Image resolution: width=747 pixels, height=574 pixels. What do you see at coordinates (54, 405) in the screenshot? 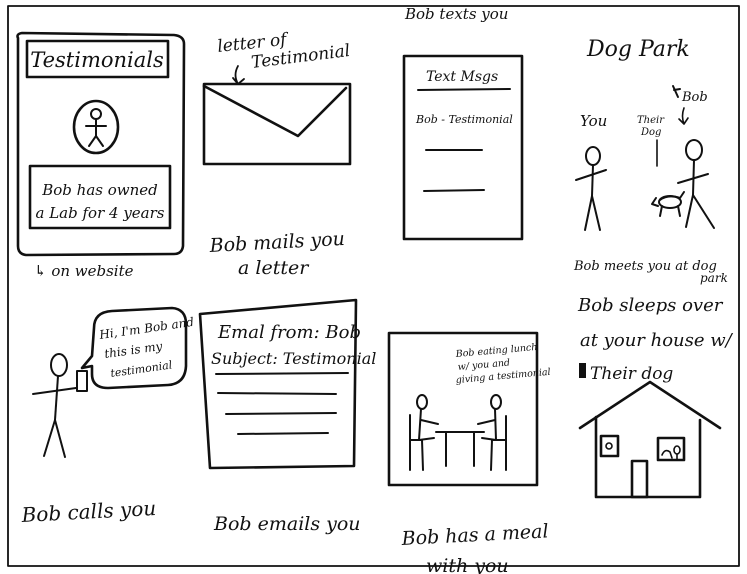
I see `stick-figure-caller` at bounding box center [54, 405].